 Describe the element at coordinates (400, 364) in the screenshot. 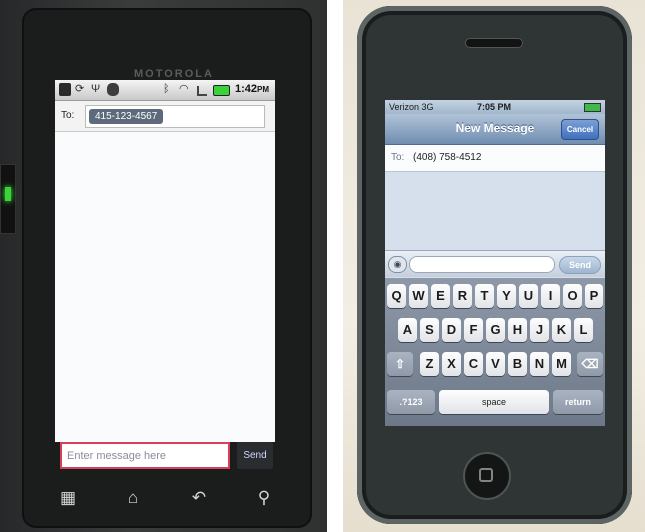

I see `shift-key-icon: ⇧` at that location.